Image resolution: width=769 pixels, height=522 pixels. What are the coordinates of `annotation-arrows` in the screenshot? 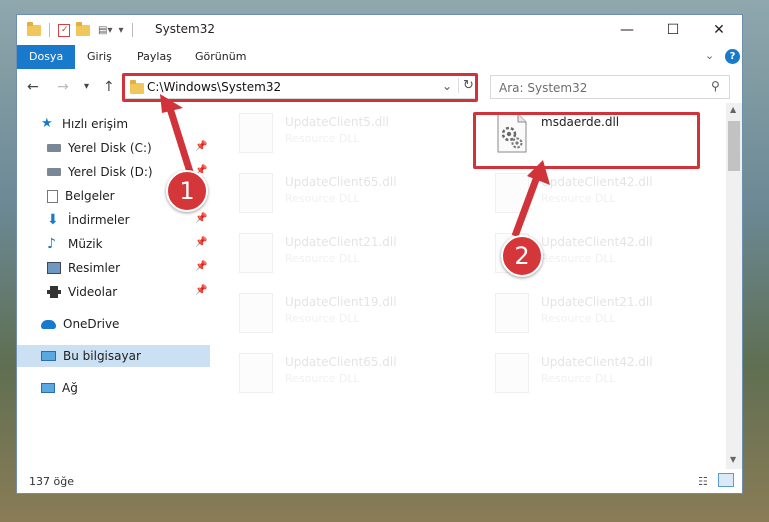 It's located at (355, 166).